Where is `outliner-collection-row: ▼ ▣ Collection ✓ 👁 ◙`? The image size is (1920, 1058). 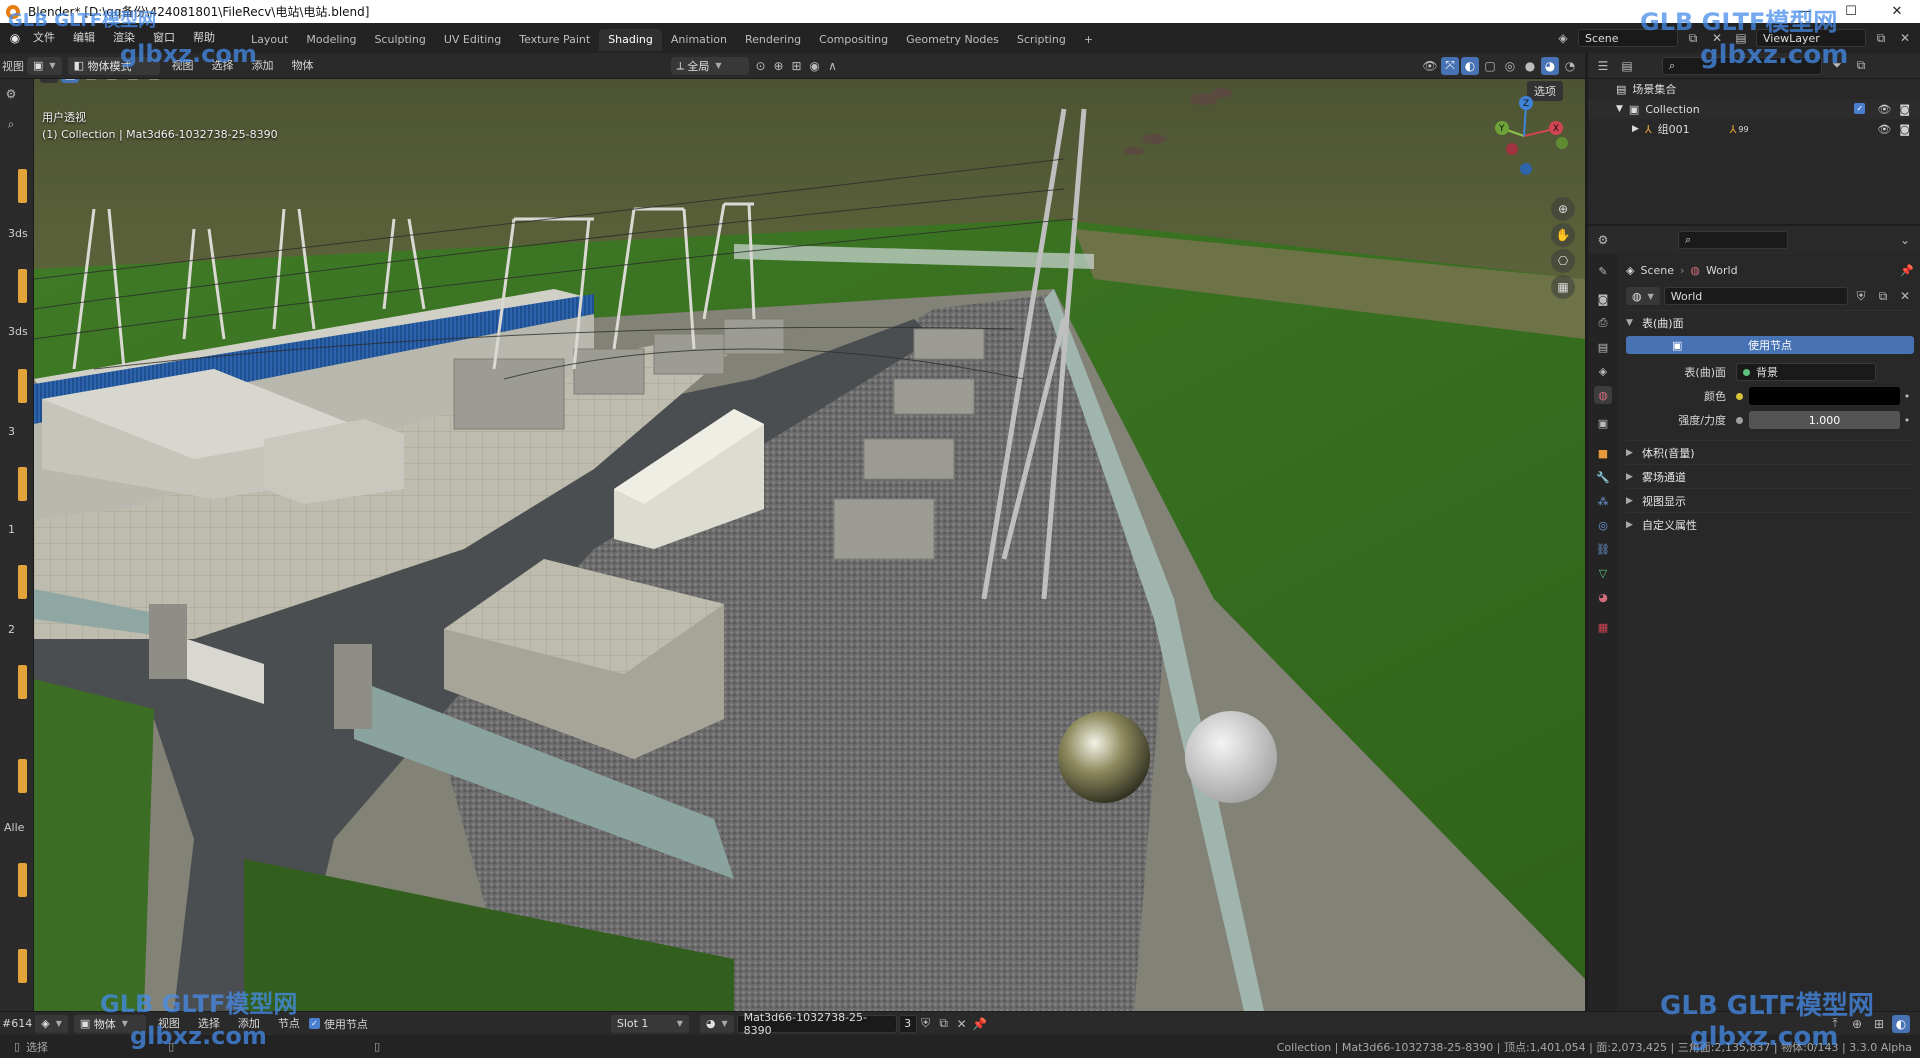
outliner-collection-row: ▼ ▣ Collection ✓ 👁 ◙ is located at coordinates (1754, 109).